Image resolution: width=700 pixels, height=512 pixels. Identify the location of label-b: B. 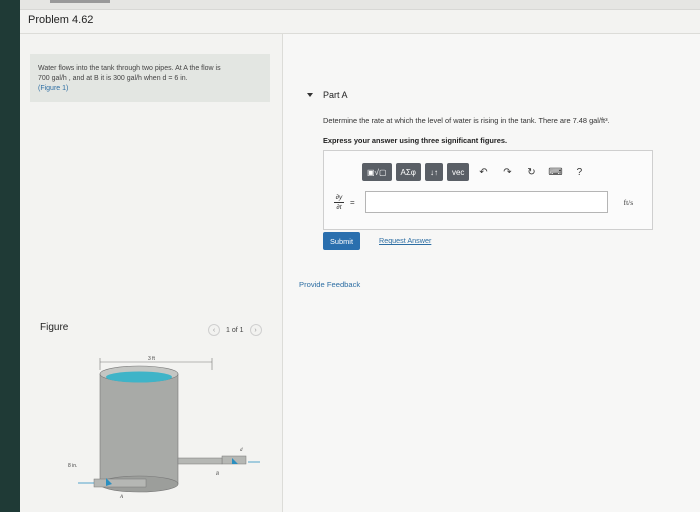
(217, 474).